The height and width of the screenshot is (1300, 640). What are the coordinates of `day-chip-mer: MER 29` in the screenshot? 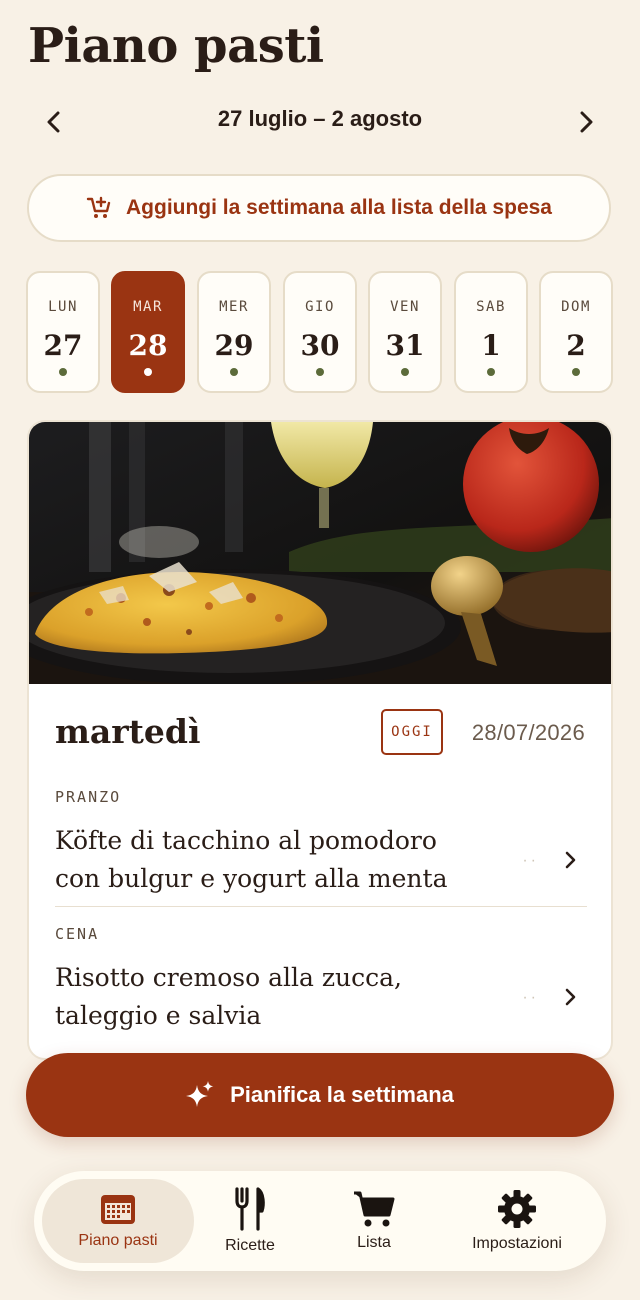 It's located at (234, 332).